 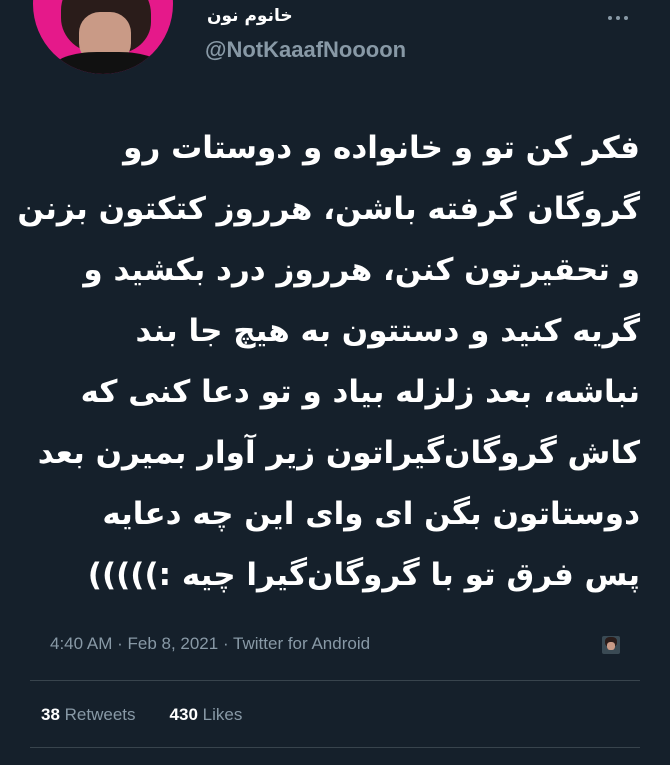 I want to click on likes-link: 430 Likes, so click(x=206, y=714).